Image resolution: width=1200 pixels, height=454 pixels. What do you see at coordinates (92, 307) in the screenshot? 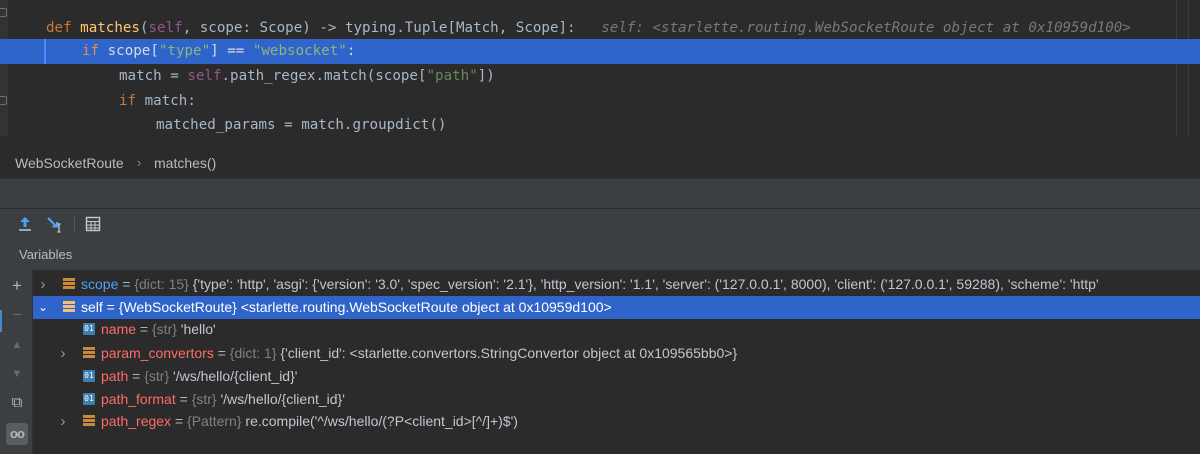
I see `variable-name: self` at bounding box center [92, 307].